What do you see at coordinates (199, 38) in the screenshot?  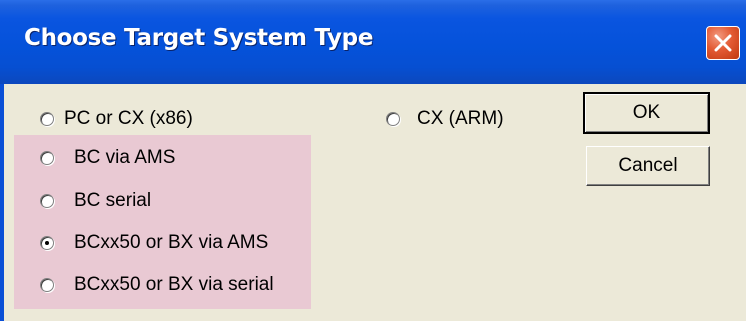 I see `dialog-title: Choose Target System Type` at bounding box center [199, 38].